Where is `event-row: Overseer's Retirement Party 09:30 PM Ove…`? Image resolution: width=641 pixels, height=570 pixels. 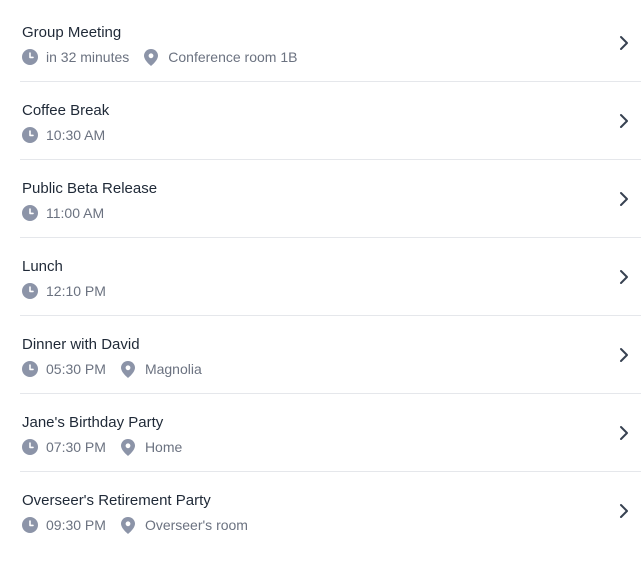 event-row: Overseer's Retirement Party 09:30 PM Ove… is located at coordinates (330, 511).